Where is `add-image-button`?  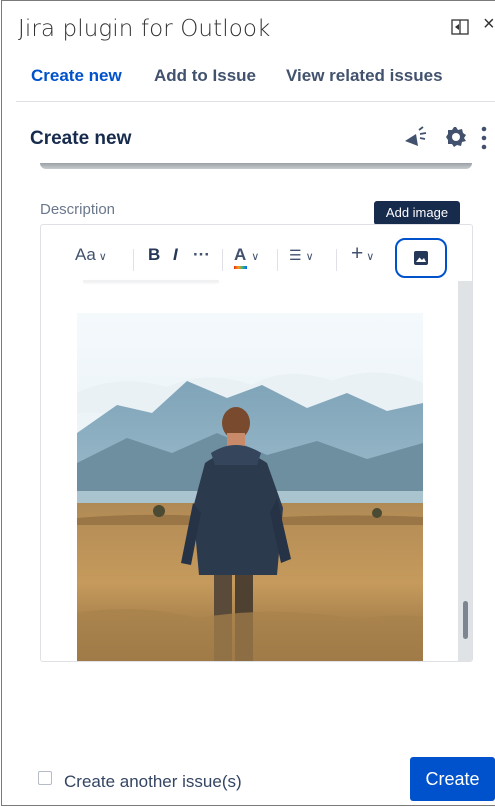 add-image-button is located at coordinates (421, 258).